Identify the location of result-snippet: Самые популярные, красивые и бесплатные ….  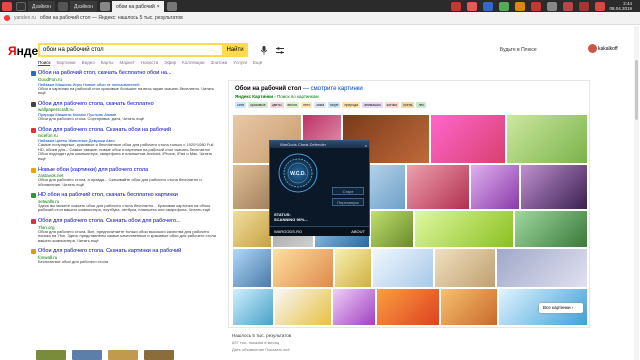
(126, 152).